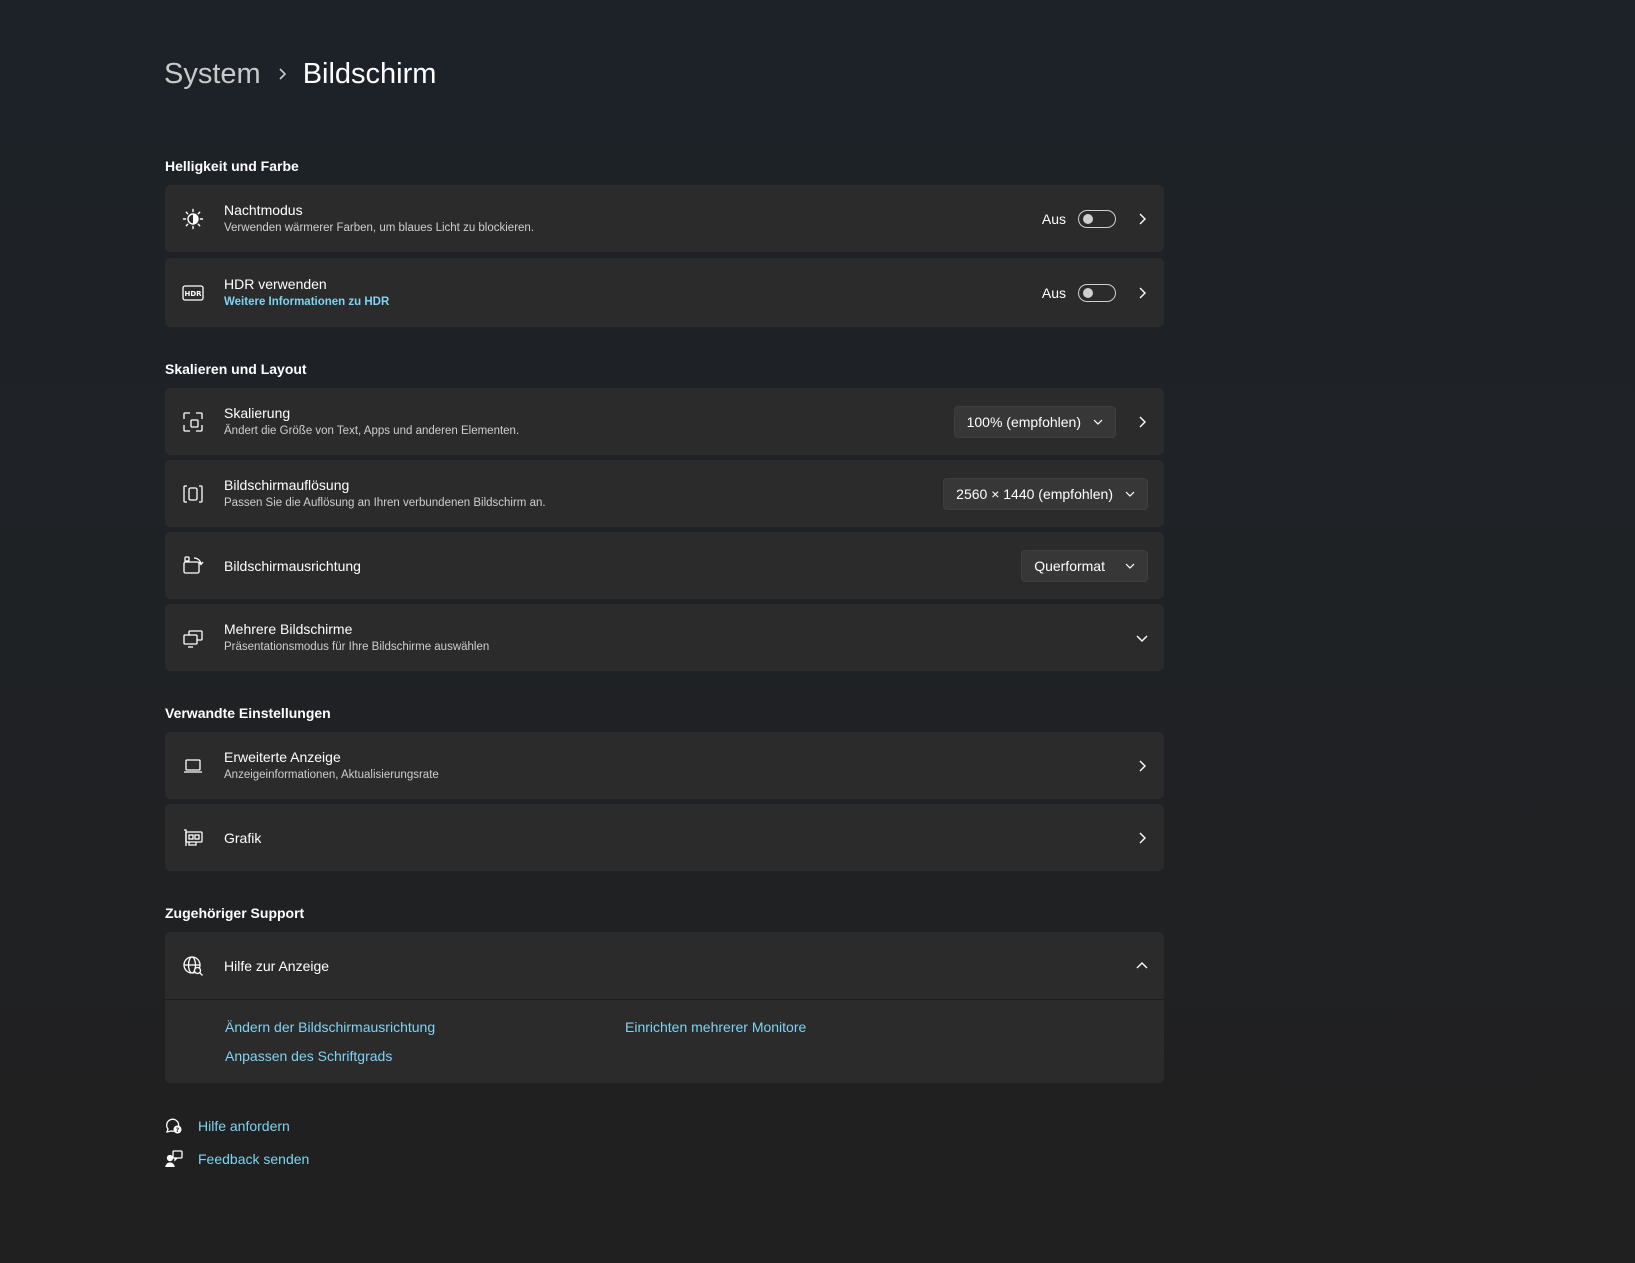  Describe the element at coordinates (193, 219) in the screenshot. I see `brightness-icon` at that location.